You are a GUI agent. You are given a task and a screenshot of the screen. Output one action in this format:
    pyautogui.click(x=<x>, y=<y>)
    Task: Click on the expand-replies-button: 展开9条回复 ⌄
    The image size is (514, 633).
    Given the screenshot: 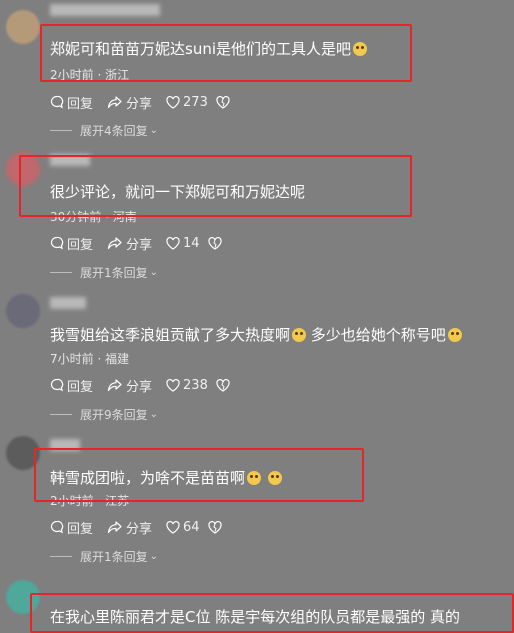 What is the action you would take?
    pyautogui.click(x=104, y=414)
    